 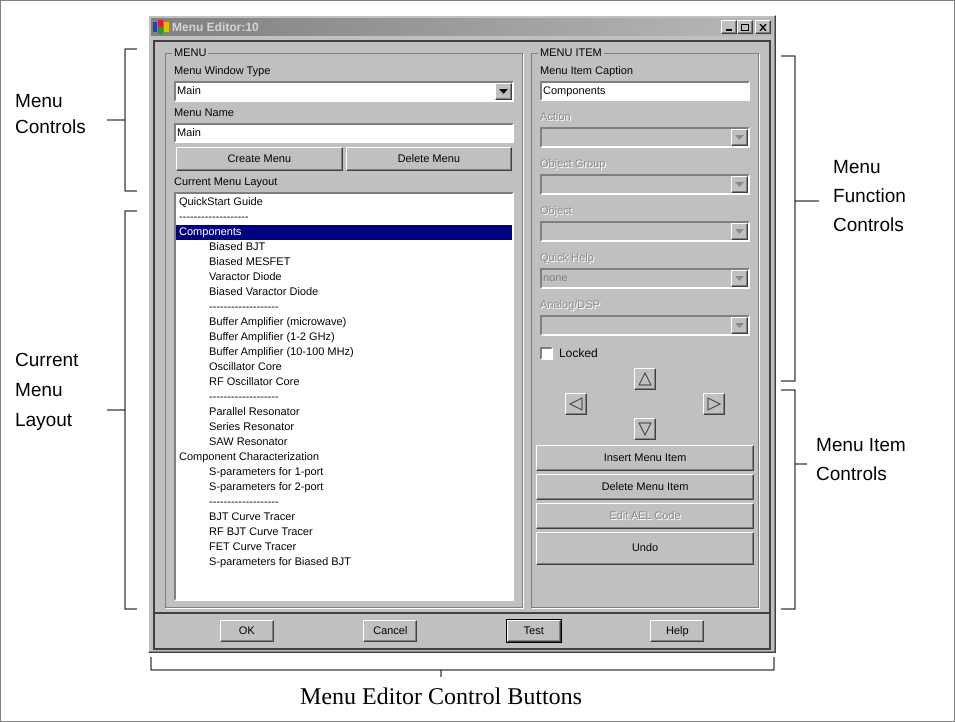 I want to click on menu-layout-item: Buffer Amplifier (1-2 GHz), so click(x=344, y=337).